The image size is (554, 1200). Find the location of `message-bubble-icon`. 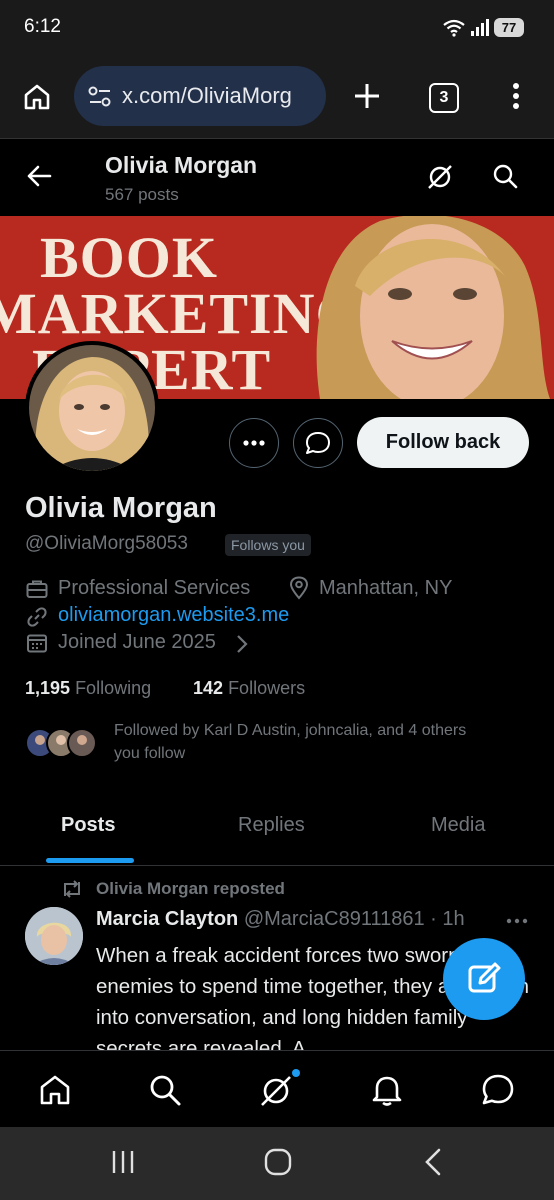

message-bubble-icon is located at coordinates (318, 443).